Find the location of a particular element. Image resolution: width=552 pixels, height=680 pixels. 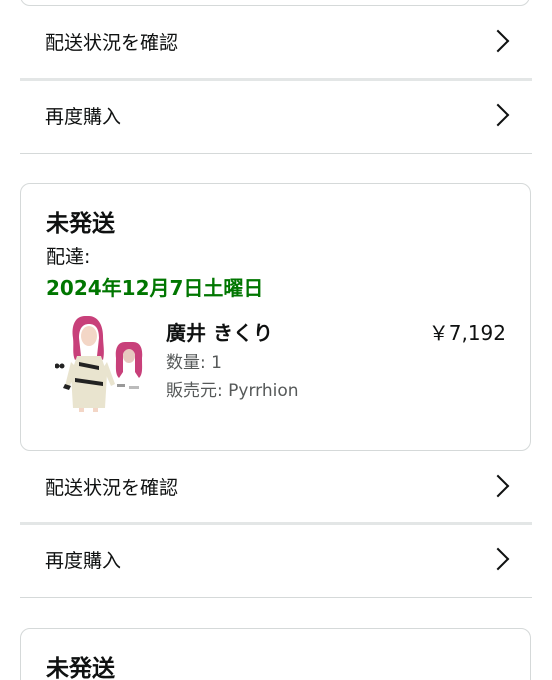

next-order-card: 未発送 is located at coordinates (275, 654).